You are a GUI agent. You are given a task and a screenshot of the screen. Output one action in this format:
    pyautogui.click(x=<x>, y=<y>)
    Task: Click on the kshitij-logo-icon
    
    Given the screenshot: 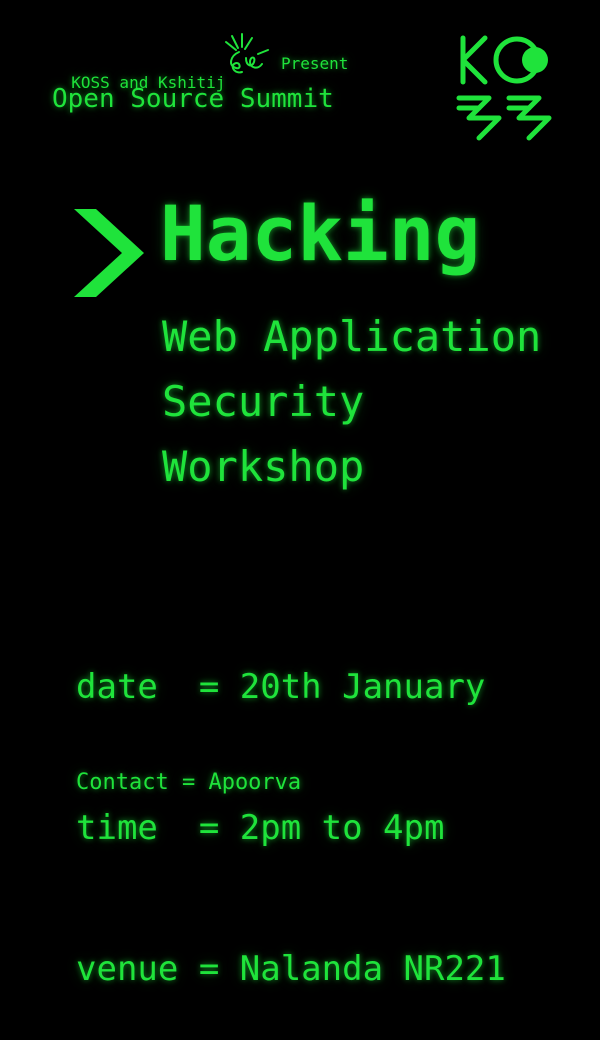 What is the action you would take?
    pyautogui.click(x=247, y=53)
    